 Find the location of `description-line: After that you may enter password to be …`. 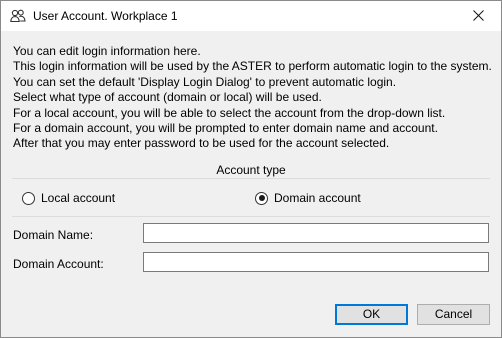

description-line: After that you may enter password to be … is located at coordinates (201, 143).